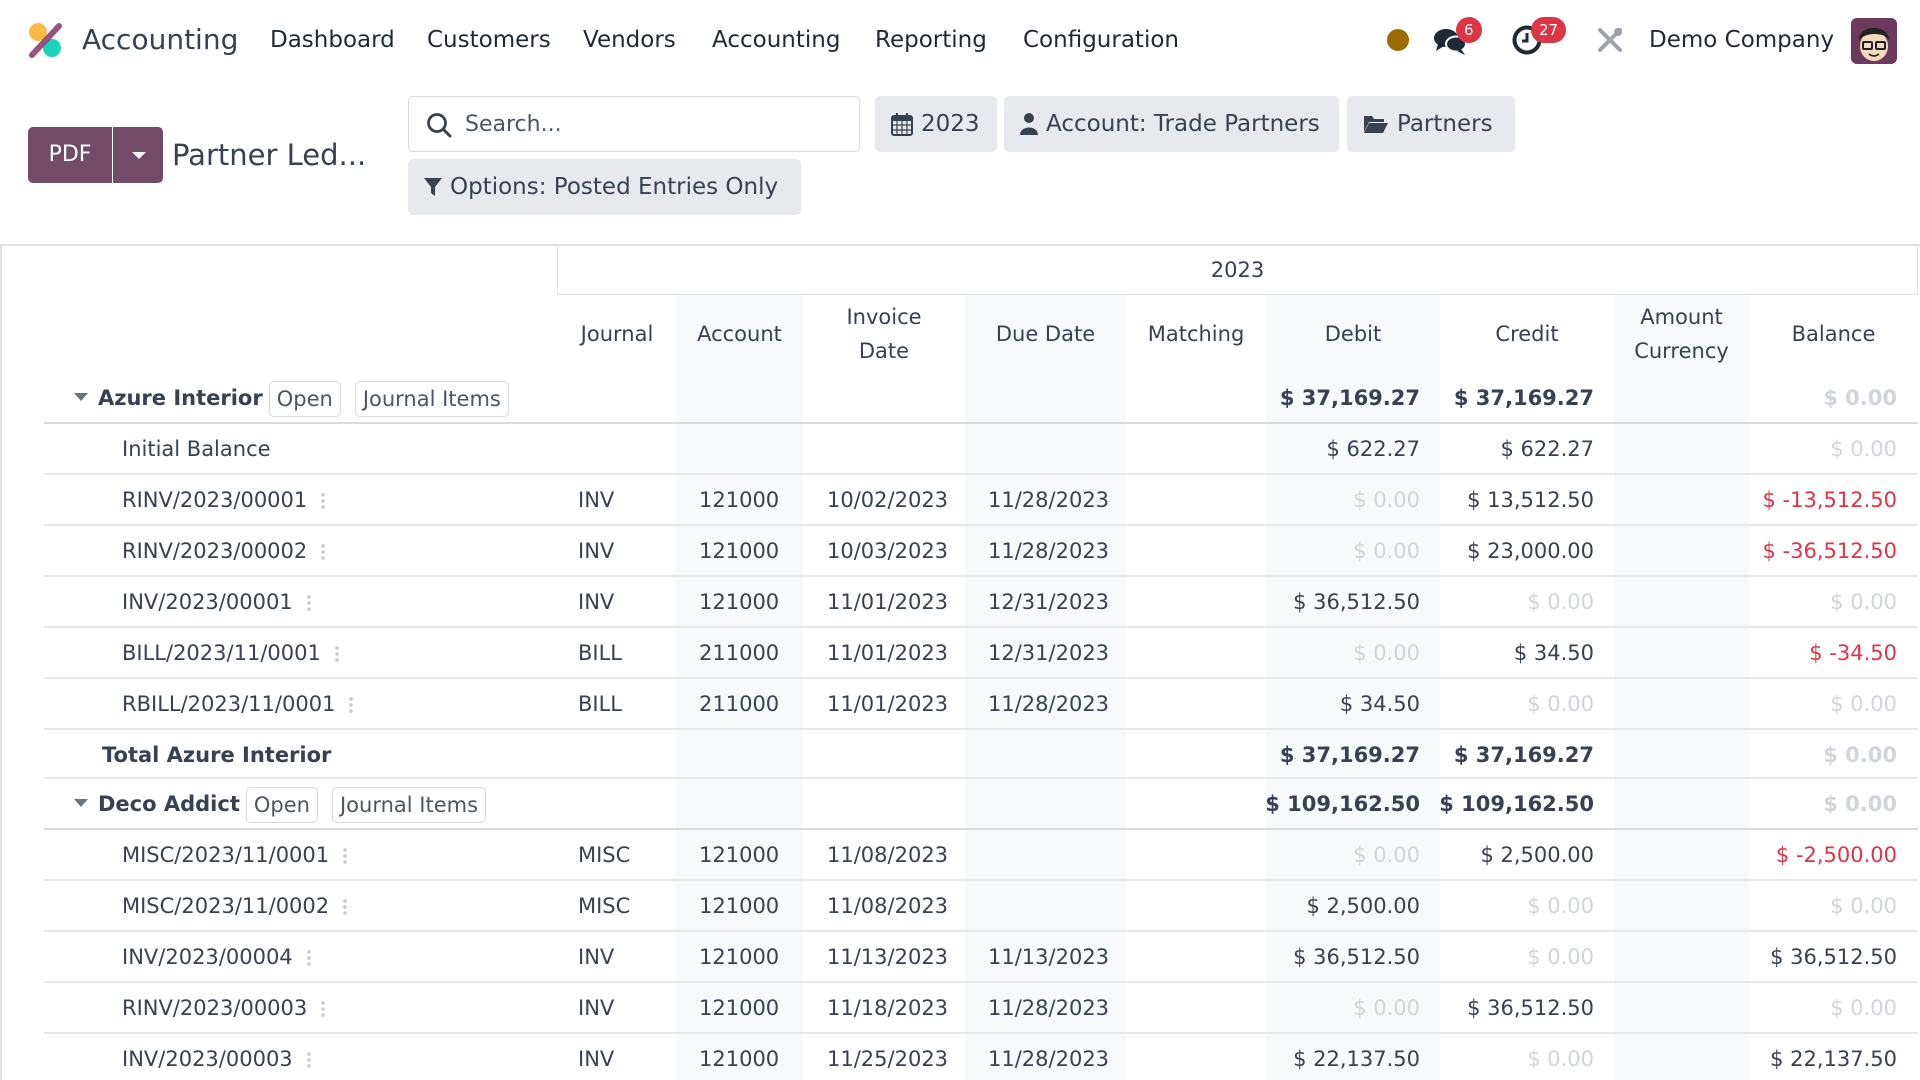 Image resolution: width=1920 pixels, height=1080 pixels. What do you see at coordinates (1553, 653) in the screenshot?
I see `line-credit: $ 34.50` at bounding box center [1553, 653].